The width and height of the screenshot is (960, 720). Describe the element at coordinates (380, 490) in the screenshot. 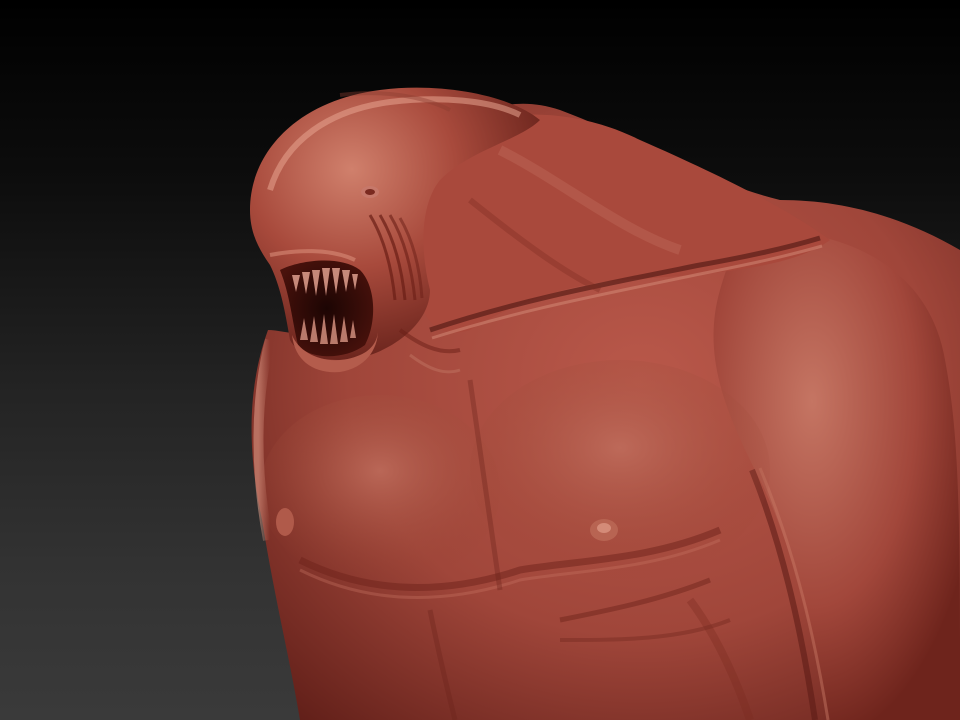

I see `left-pectoral` at that location.